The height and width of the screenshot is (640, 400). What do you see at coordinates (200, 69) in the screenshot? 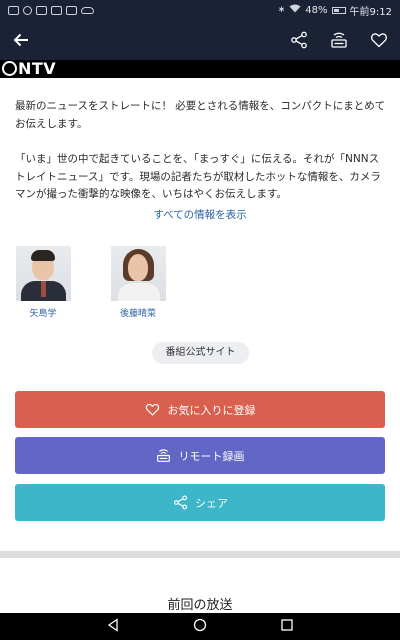
I see `channel-banner: NTV` at bounding box center [200, 69].